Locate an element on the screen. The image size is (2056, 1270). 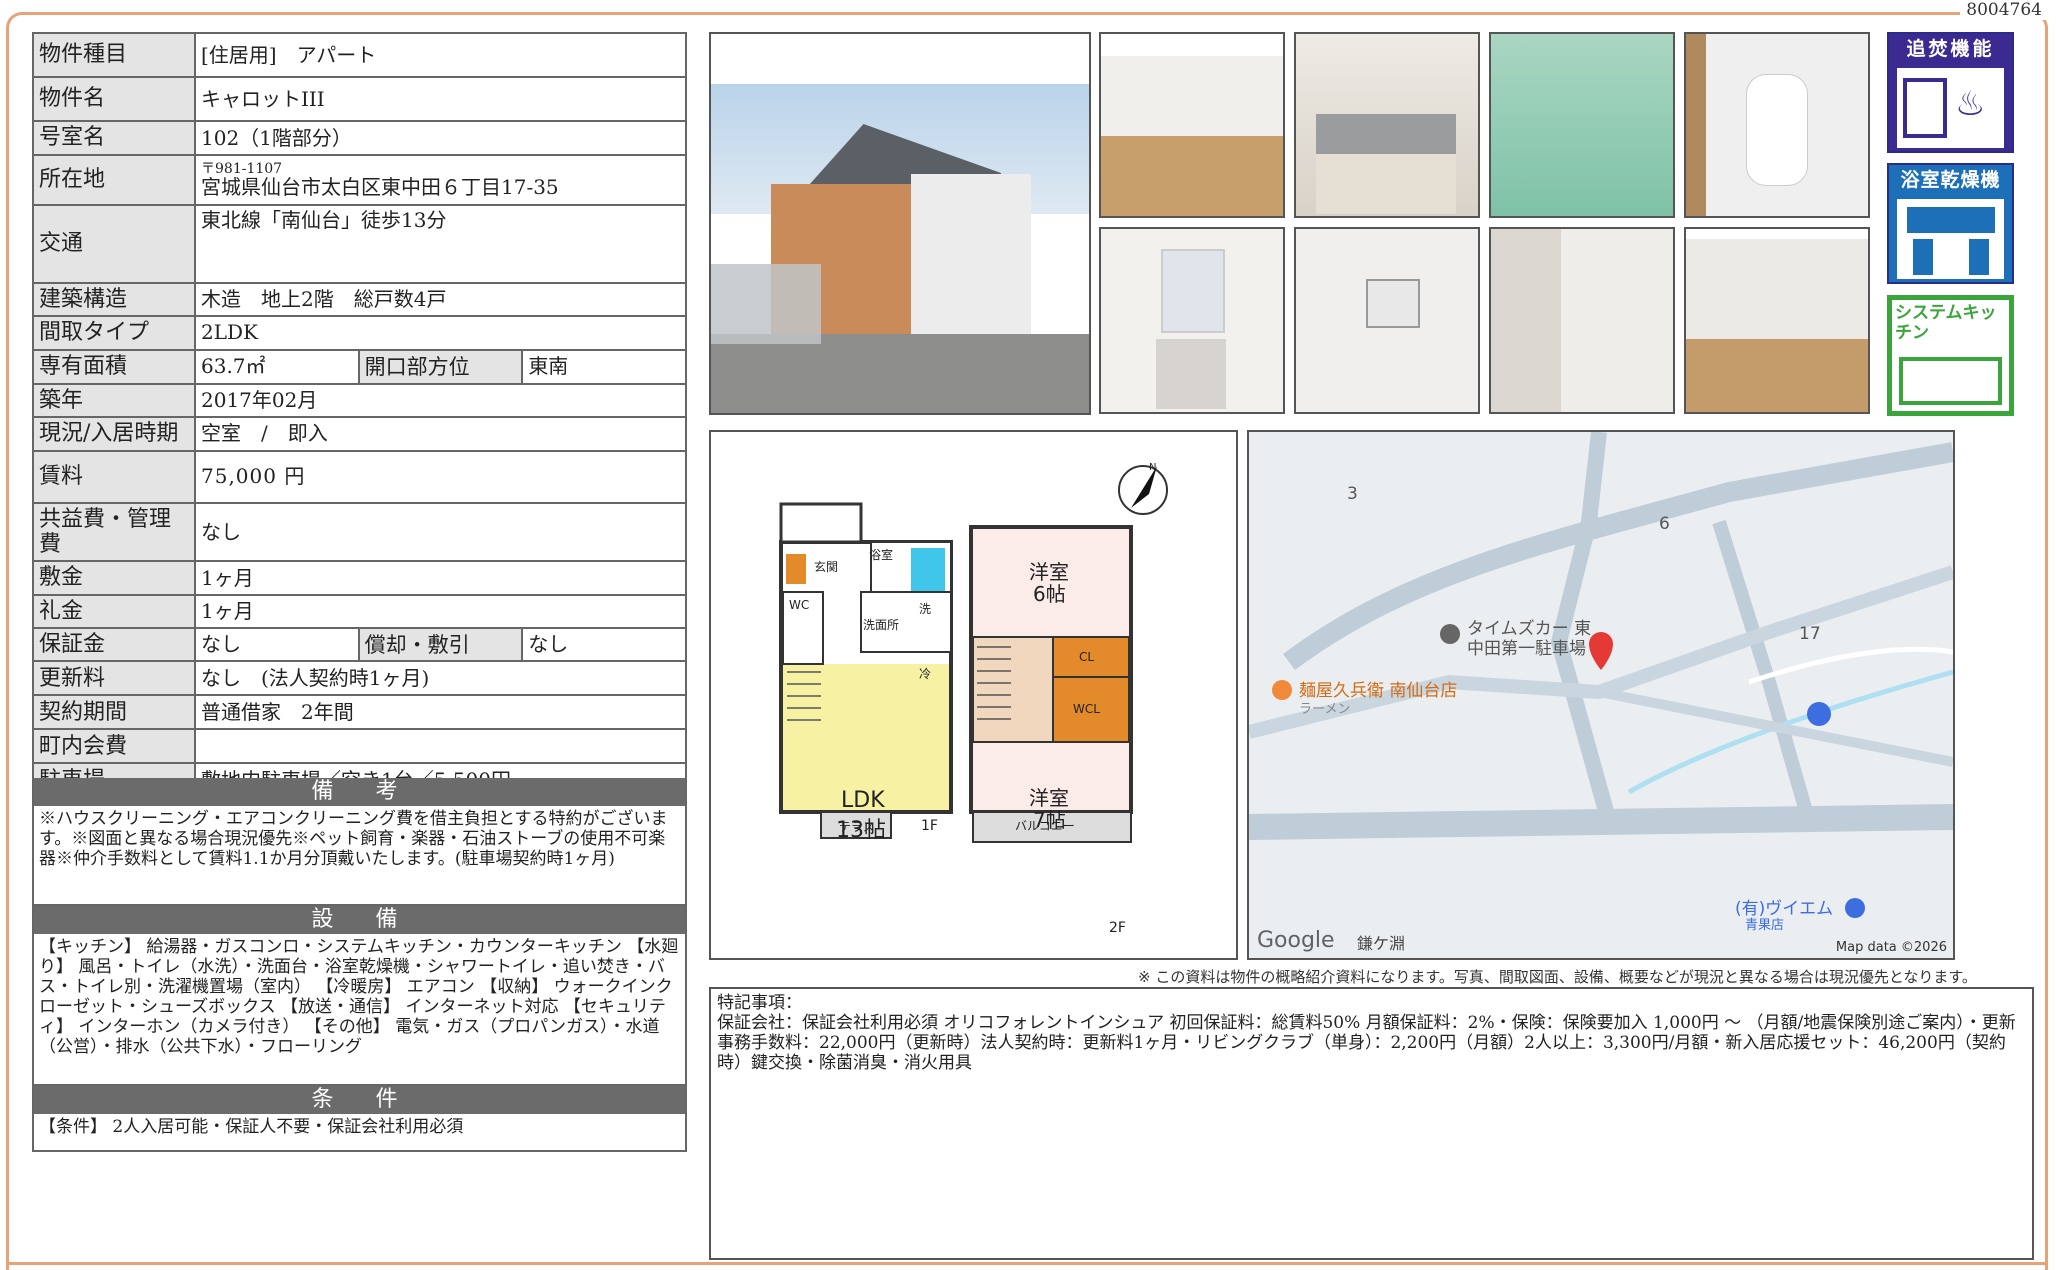
contract-label: 契約期間 is located at coordinates (114, 712).